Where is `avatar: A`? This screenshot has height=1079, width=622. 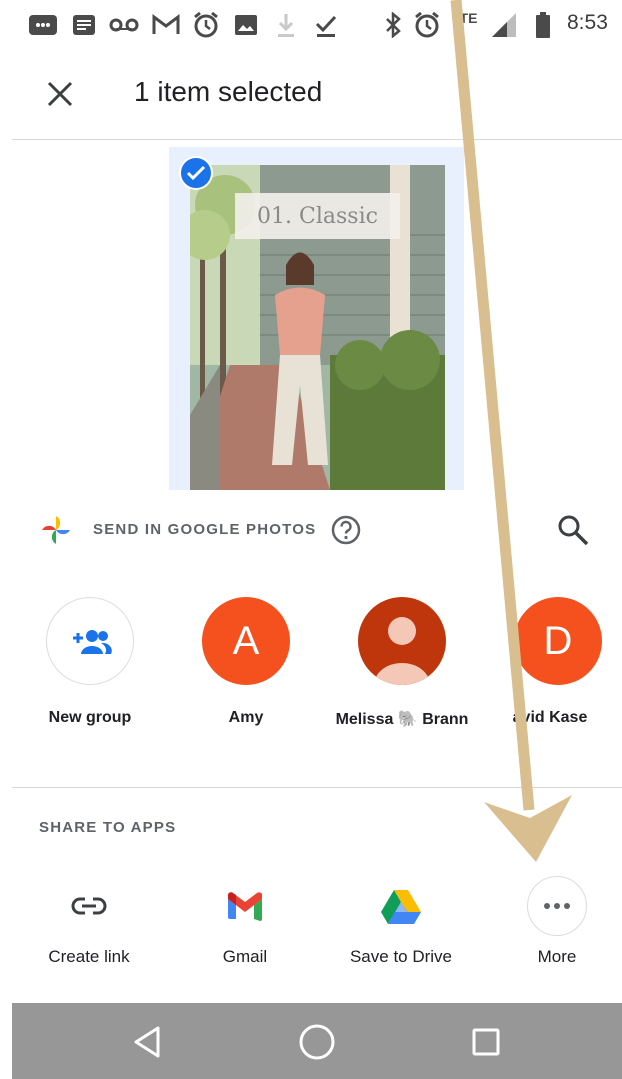
avatar: A is located at coordinates (246, 641).